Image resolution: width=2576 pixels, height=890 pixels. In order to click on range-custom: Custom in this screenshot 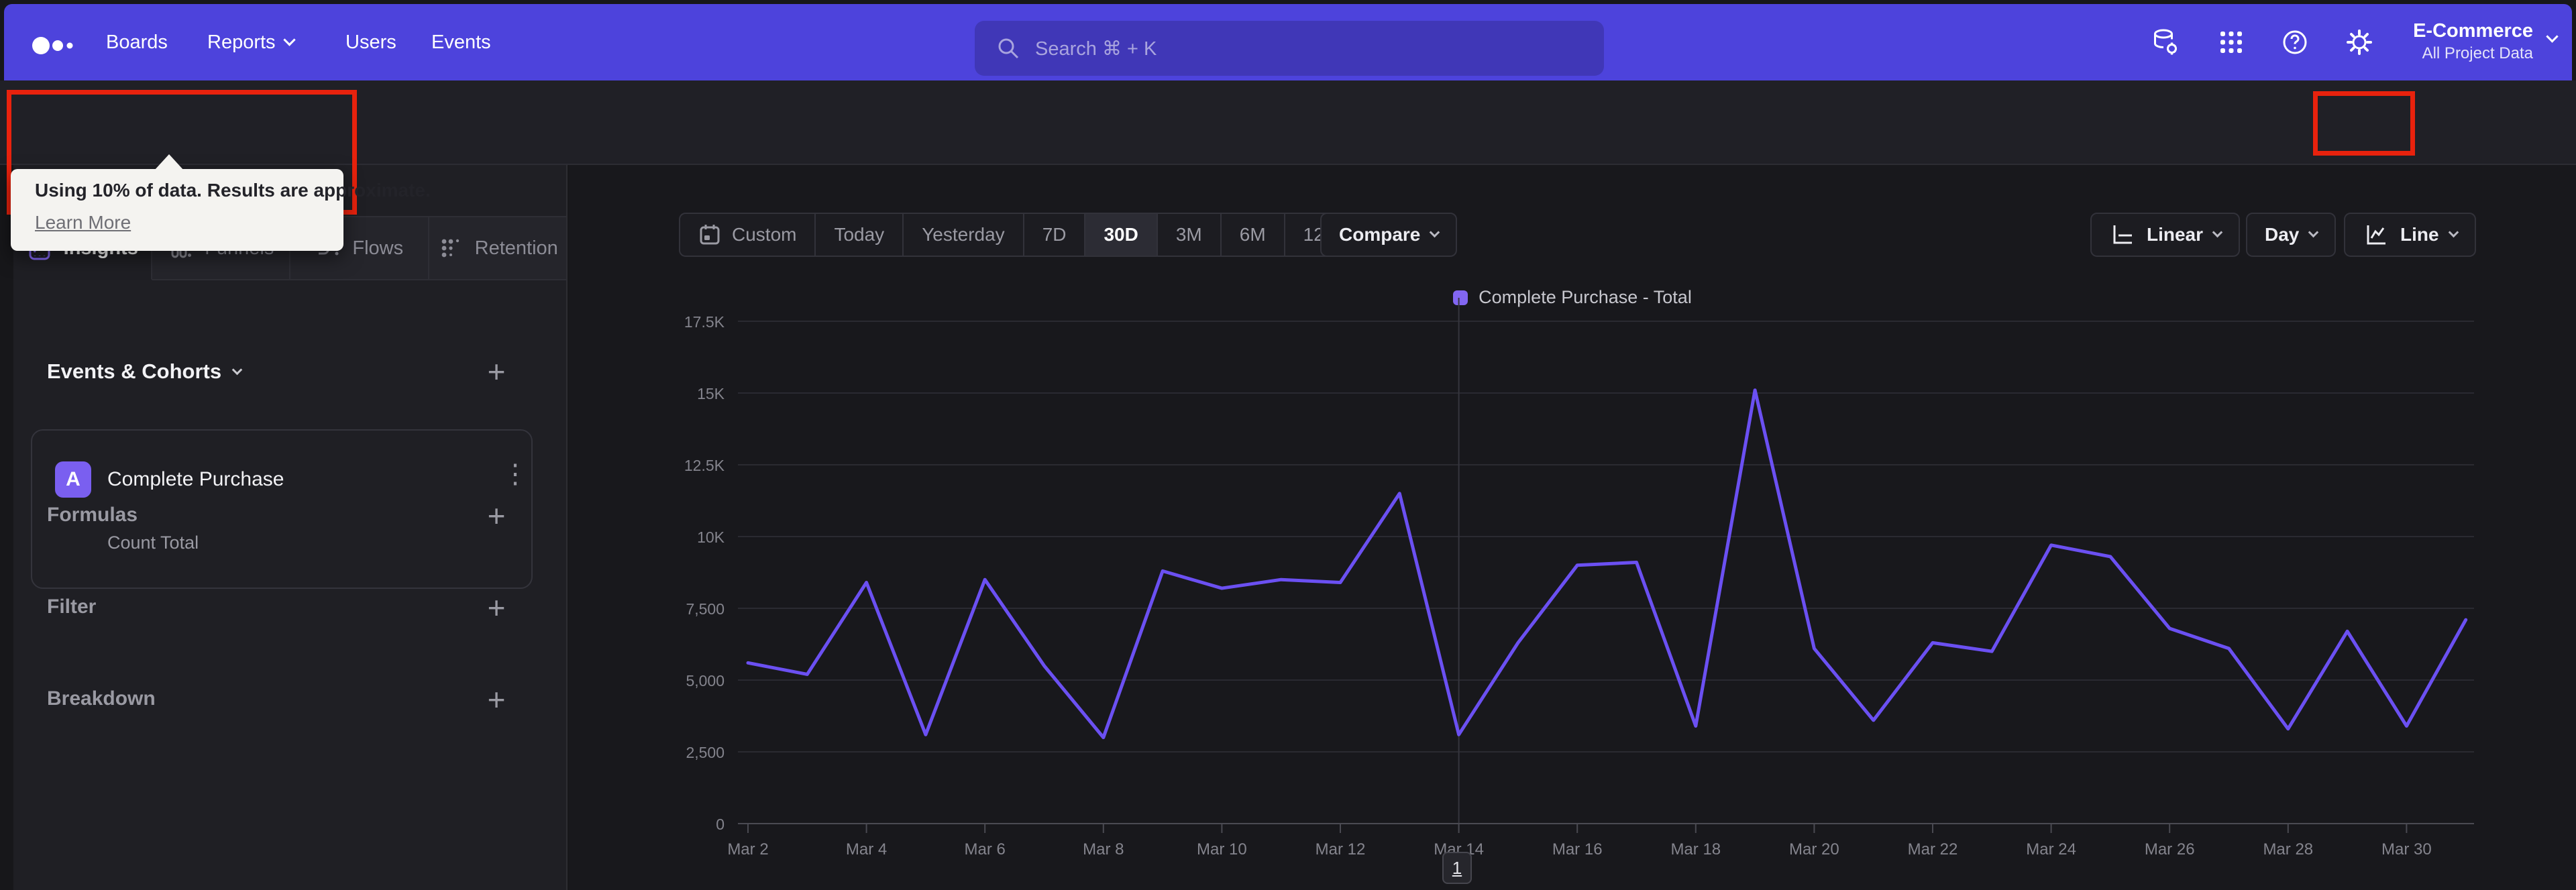, I will do `click(748, 235)`.